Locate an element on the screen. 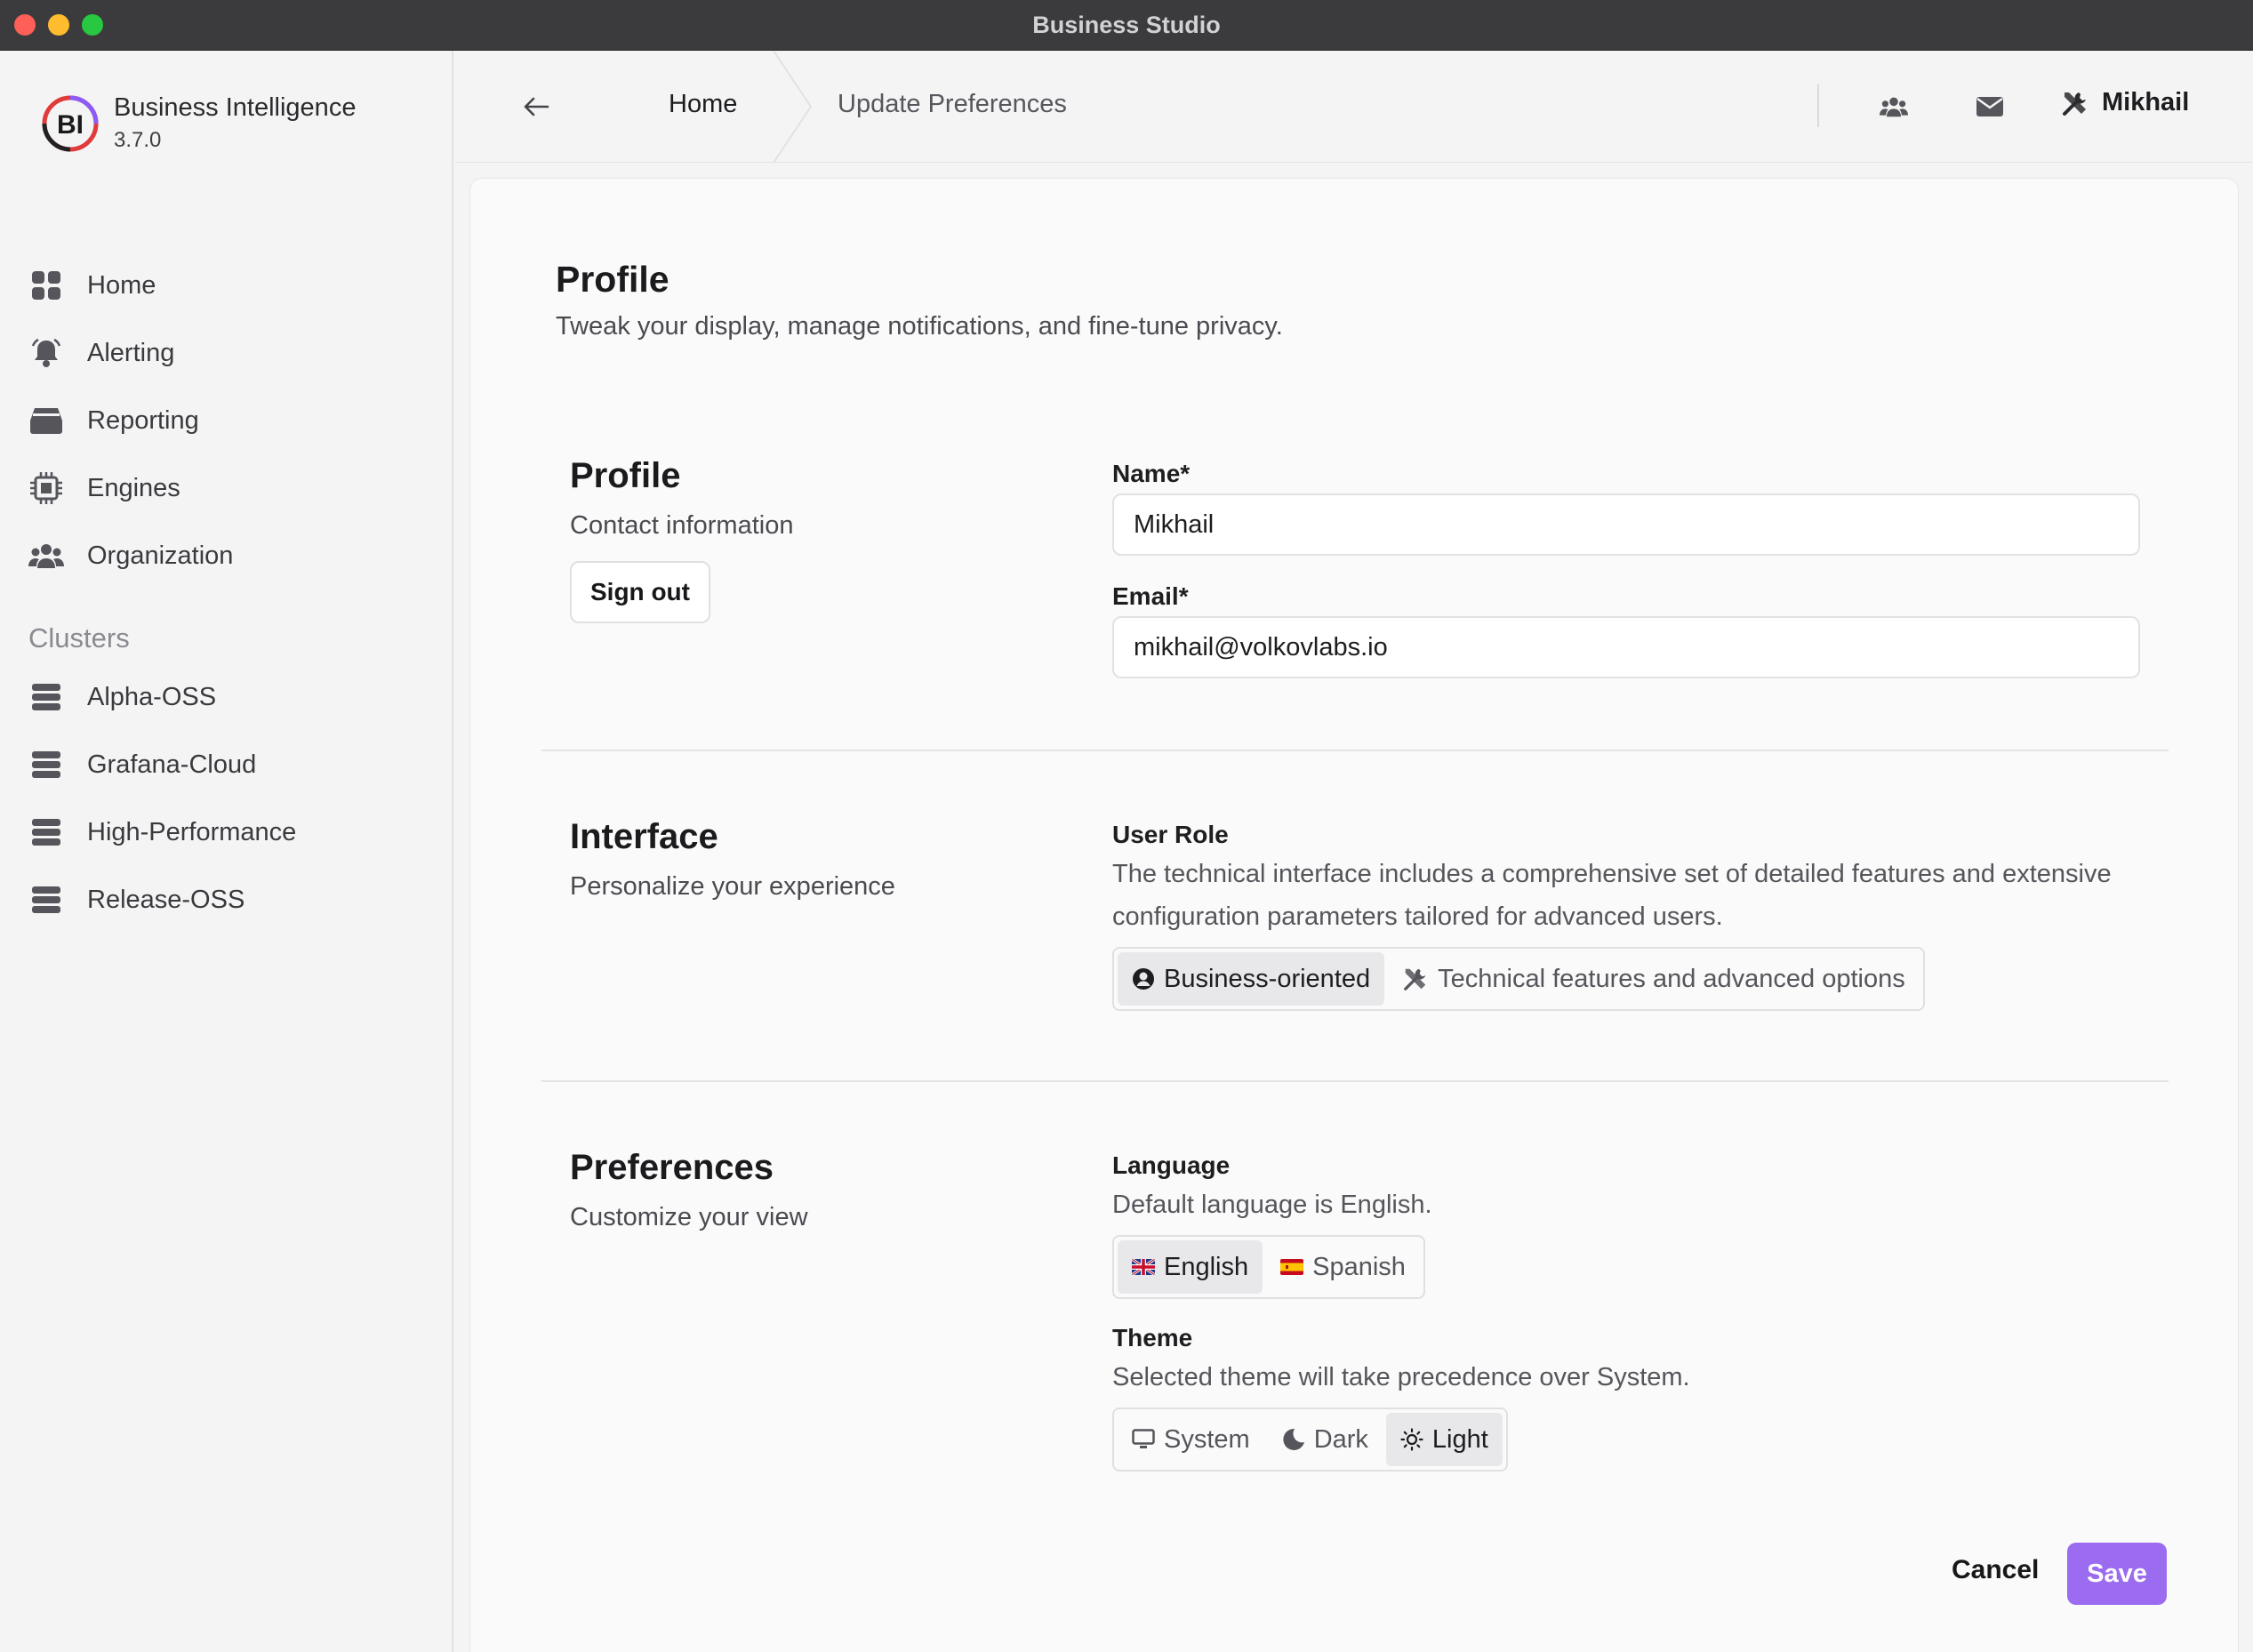 The width and height of the screenshot is (2253, 1652). breadcrumb-current: Update Preferences is located at coordinates (953, 104).